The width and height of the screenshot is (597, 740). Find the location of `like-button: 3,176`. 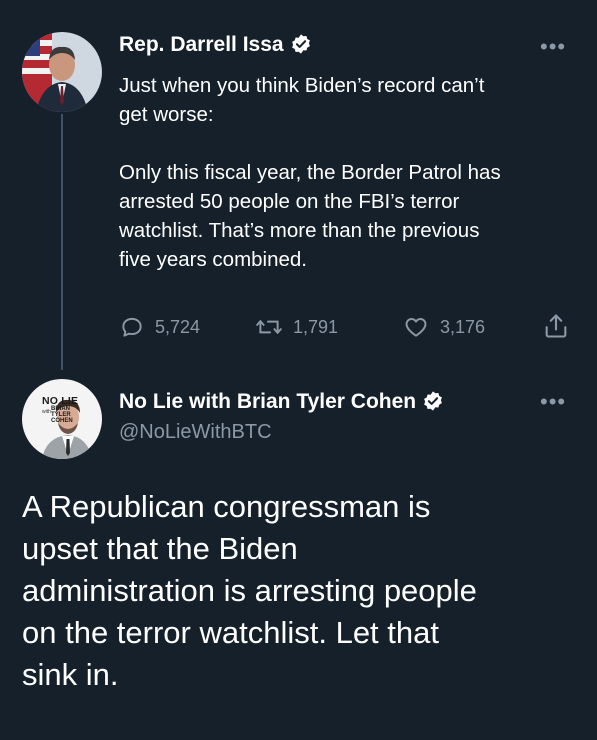

like-button: 3,176 is located at coordinates (443, 327).